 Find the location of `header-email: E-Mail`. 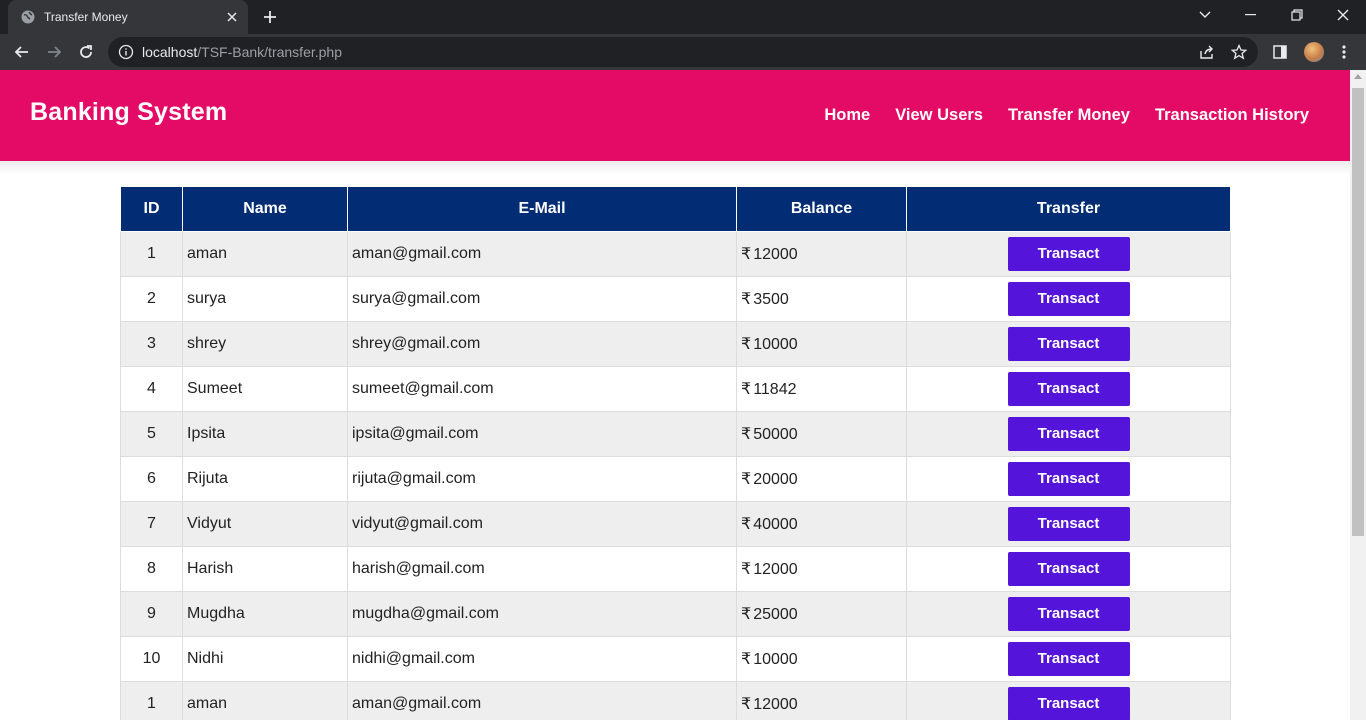

header-email: E-Mail is located at coordinates (542, 209).